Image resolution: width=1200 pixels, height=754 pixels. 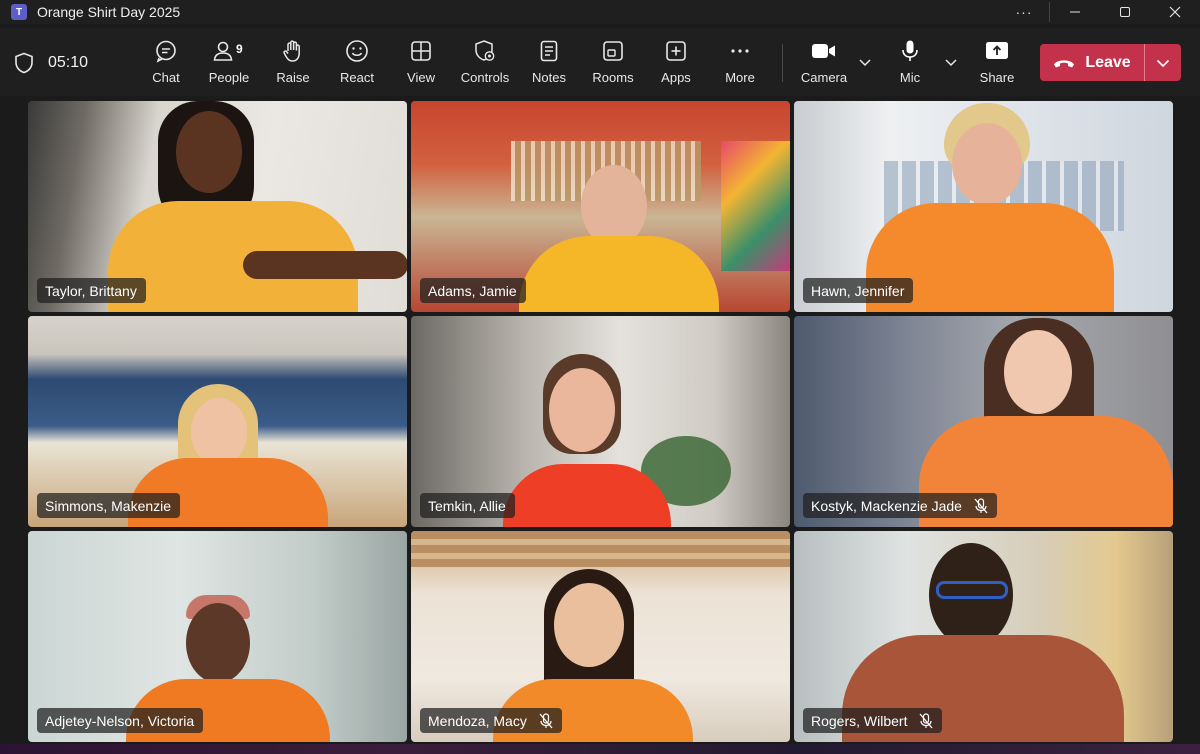 I want to click on chat-button: Chat, so click(x=166, y=64).